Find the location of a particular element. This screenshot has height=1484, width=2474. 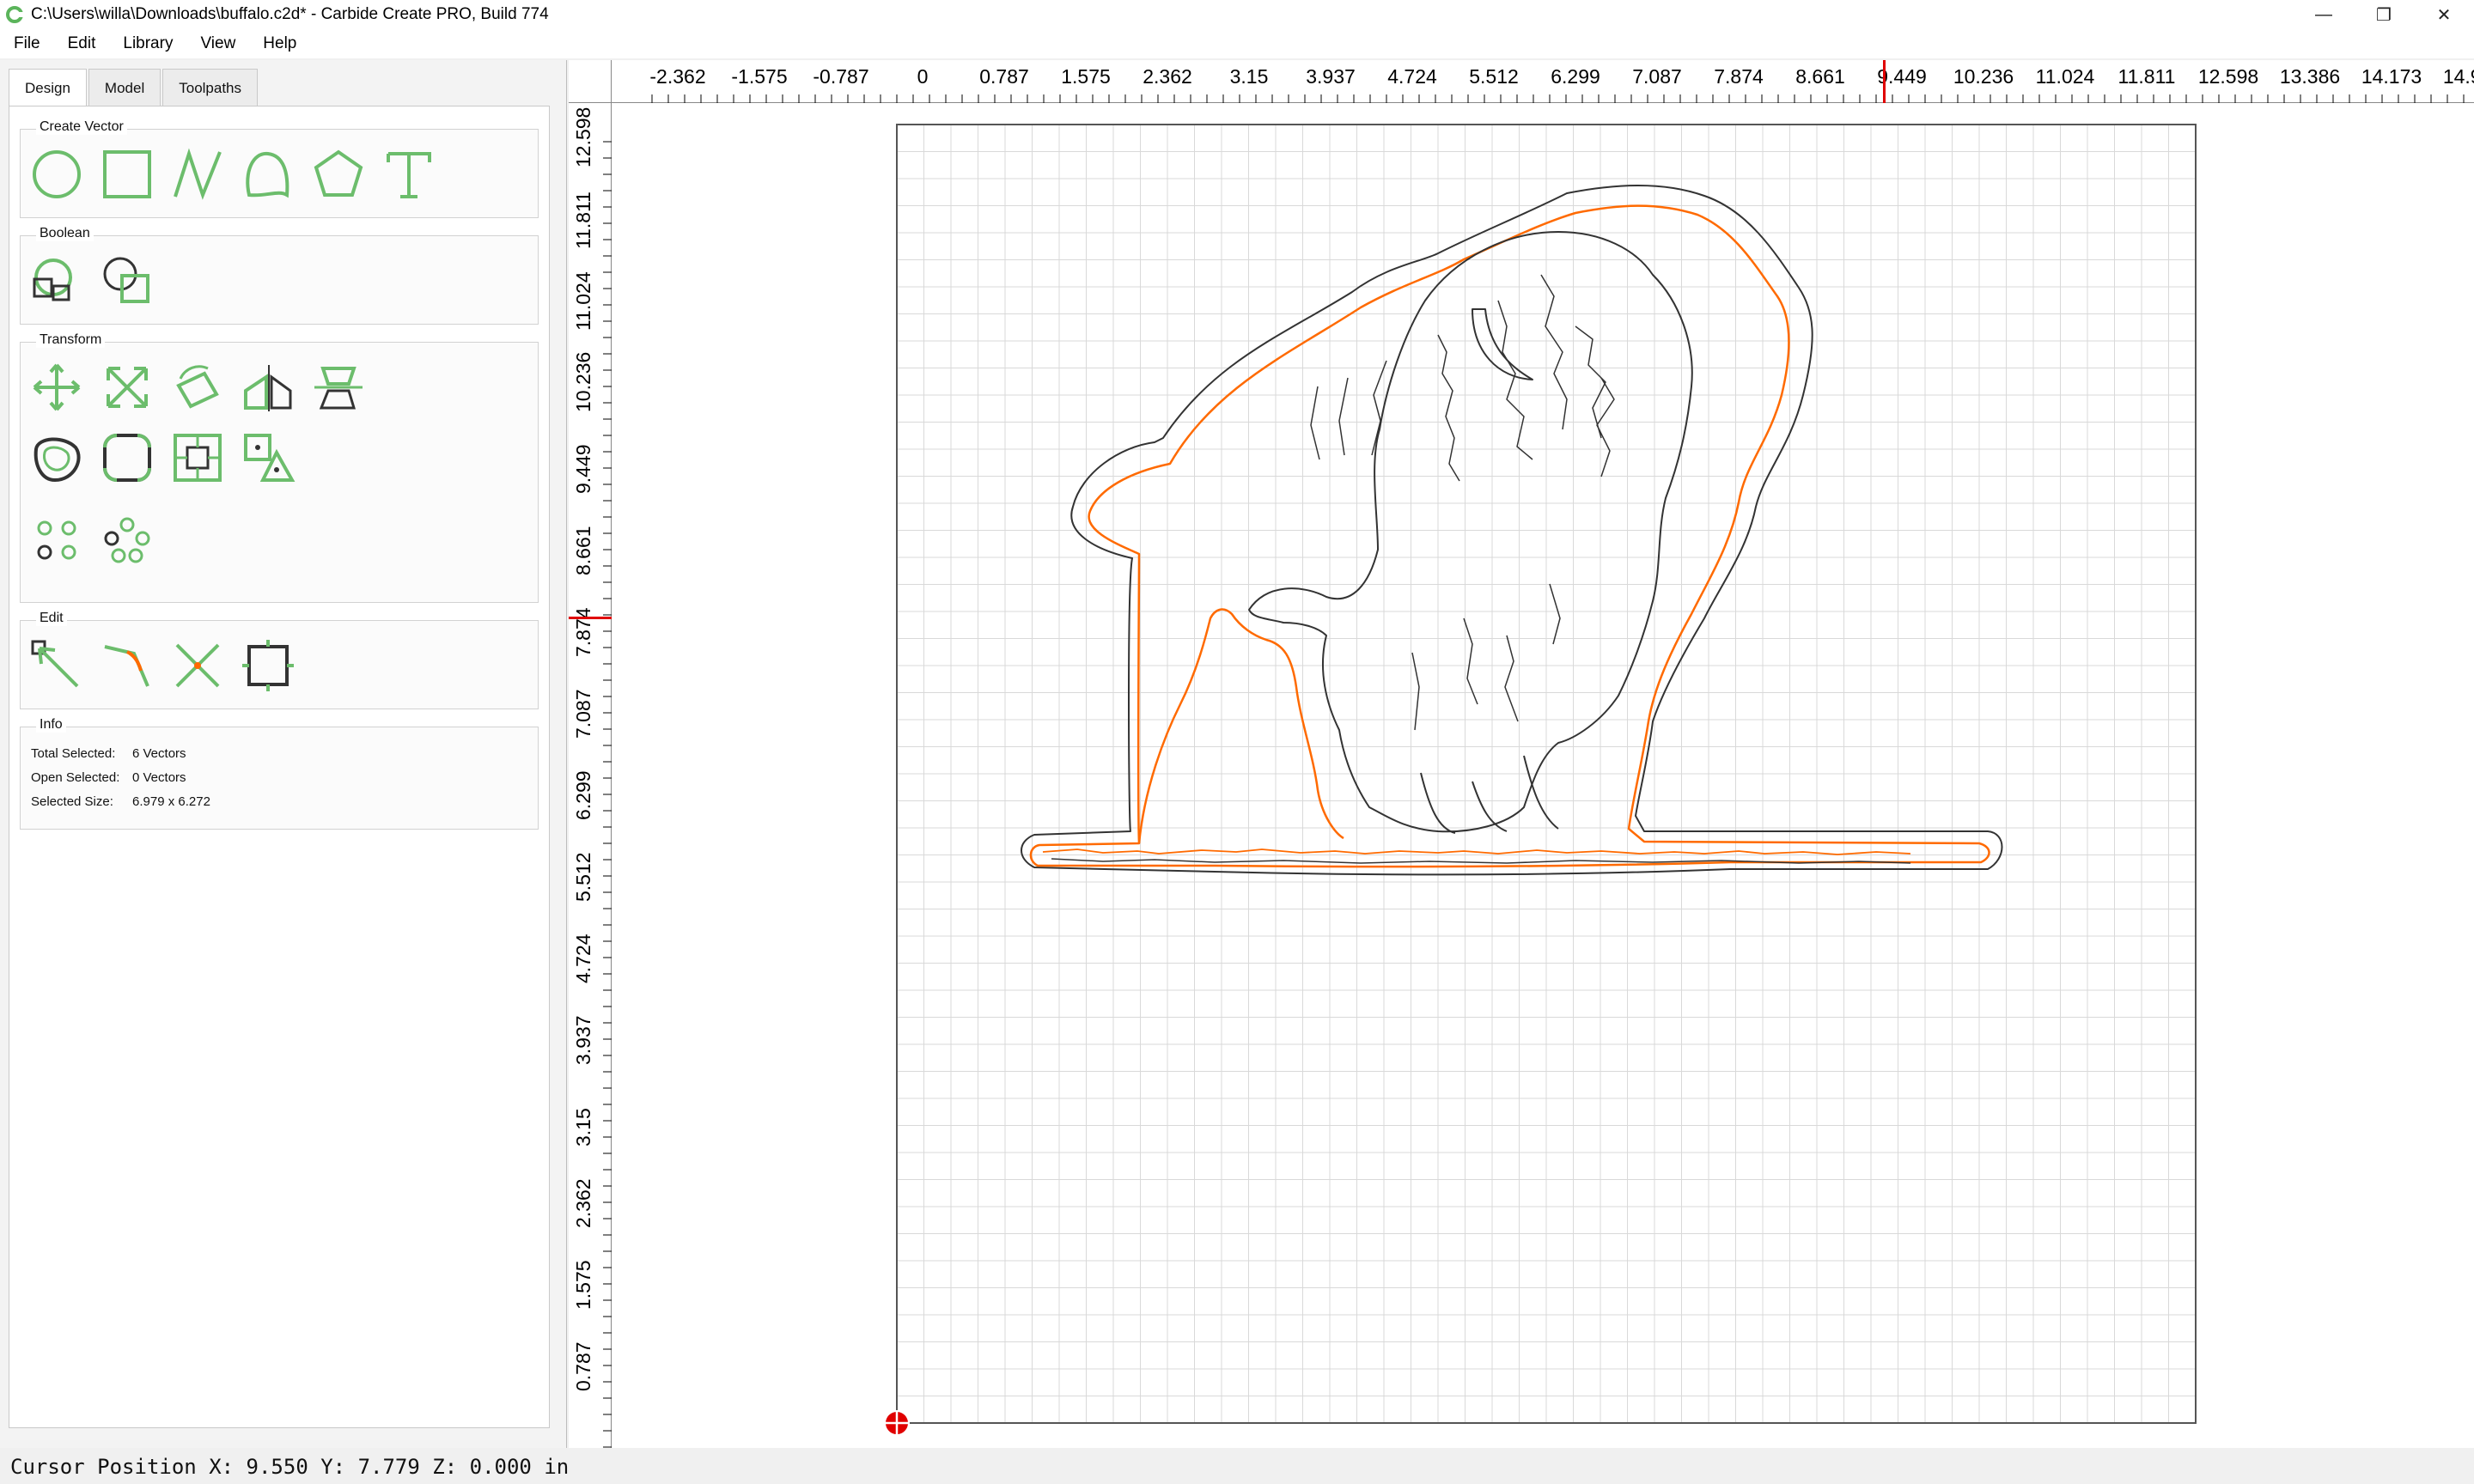

pattern-tool is located at coordinates (127, 540).